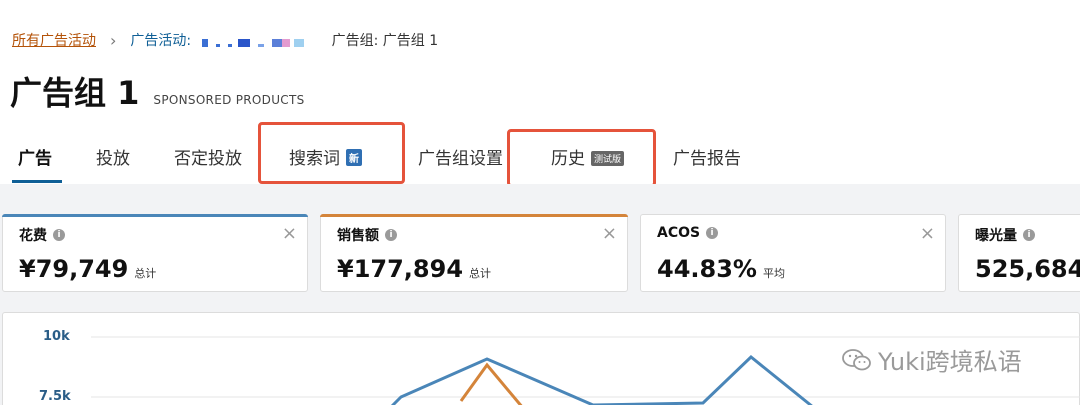 The height and width of the screenshot is (405, 1080). I want to click on metric-value: 525,684, so click(1027, 269).